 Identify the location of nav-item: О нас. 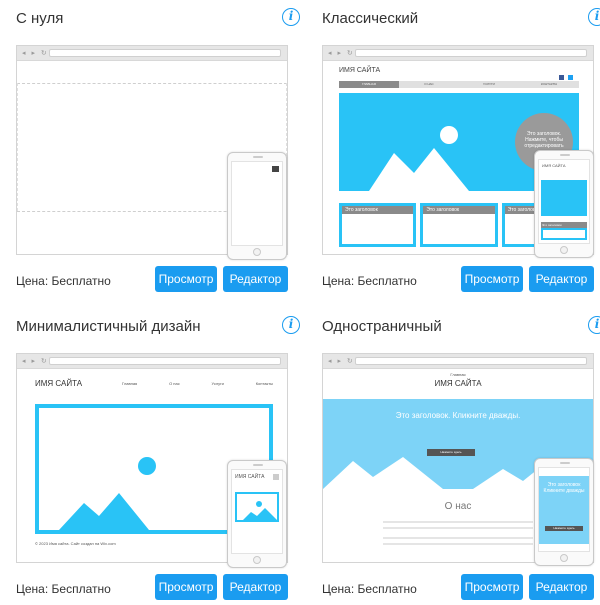
(174, 383).